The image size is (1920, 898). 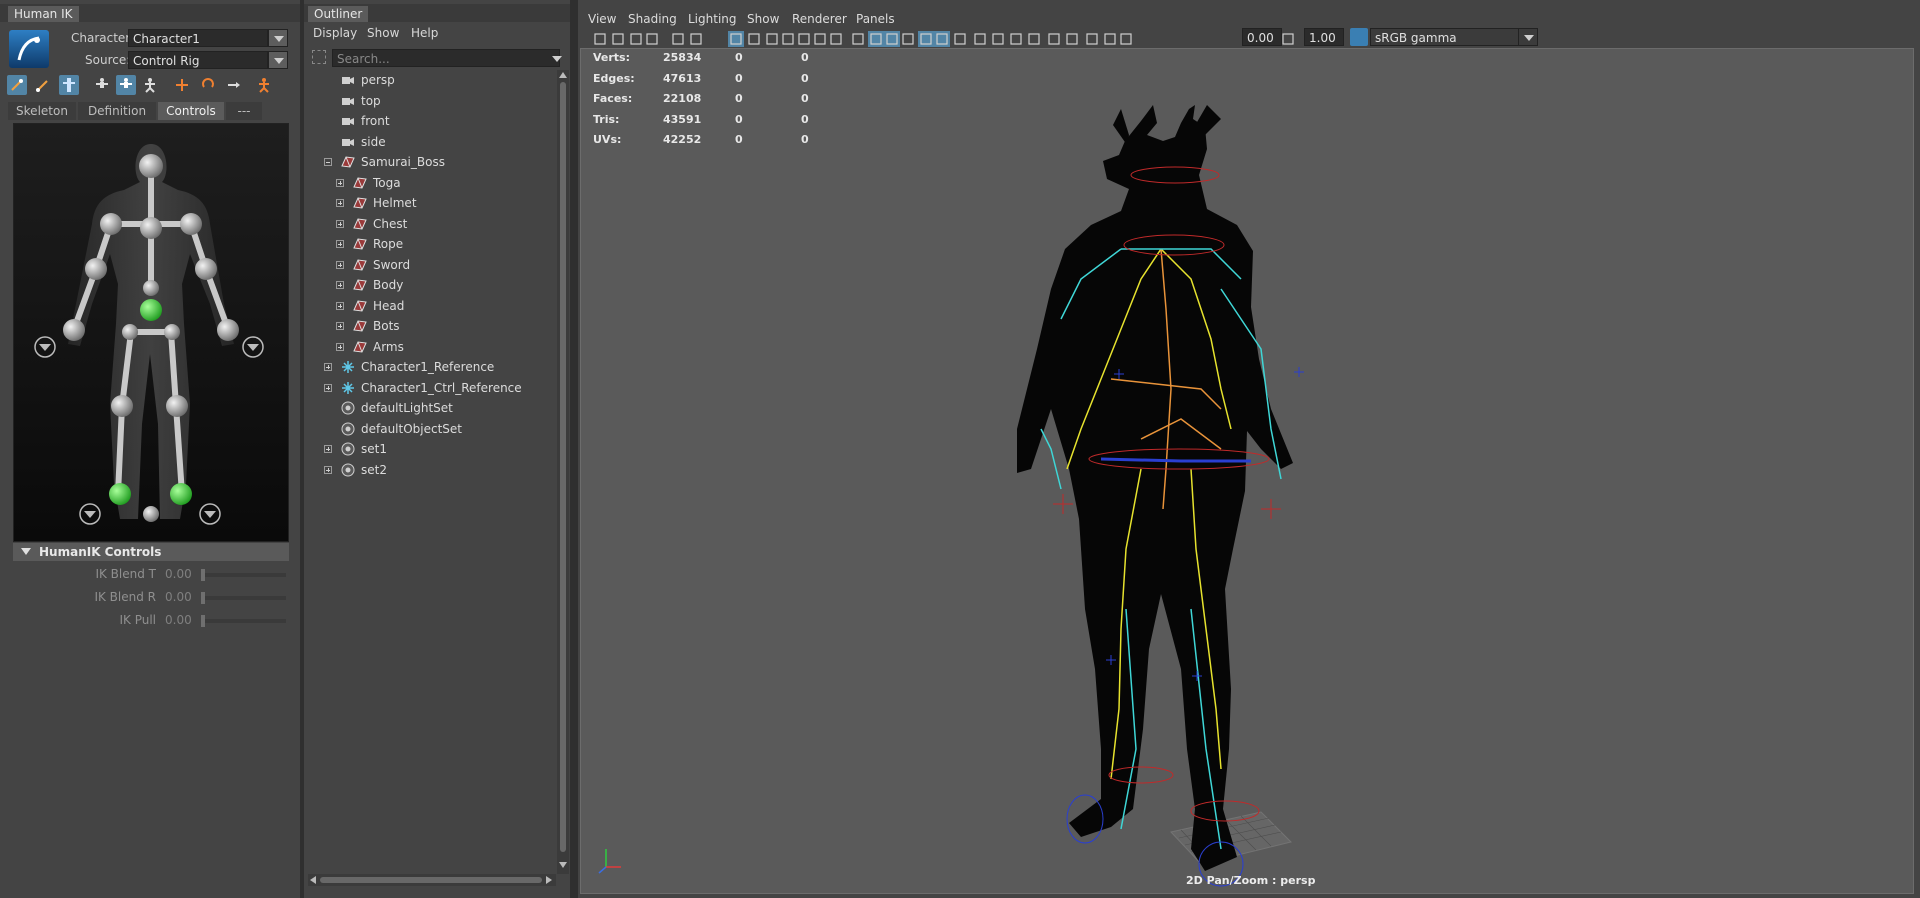 What do you see at coordinates (1110, 39) in the screenshot?
I see `depth-of-field-icon` at bounding box center [1110, 39].